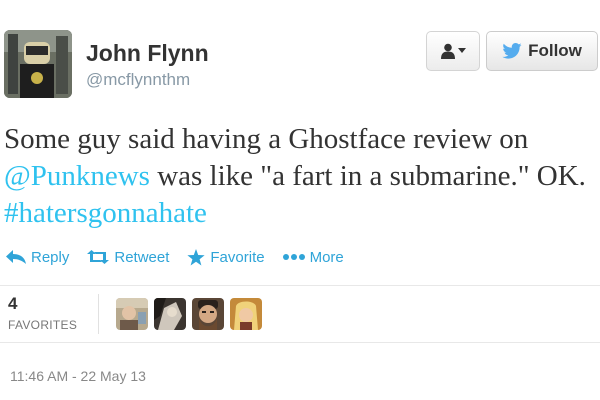  What do you see at coordinates (184, 257) in the screenshot?
I see `tweet-actions: Reply Retweet Favorite More` at bounding box center [184, 257].